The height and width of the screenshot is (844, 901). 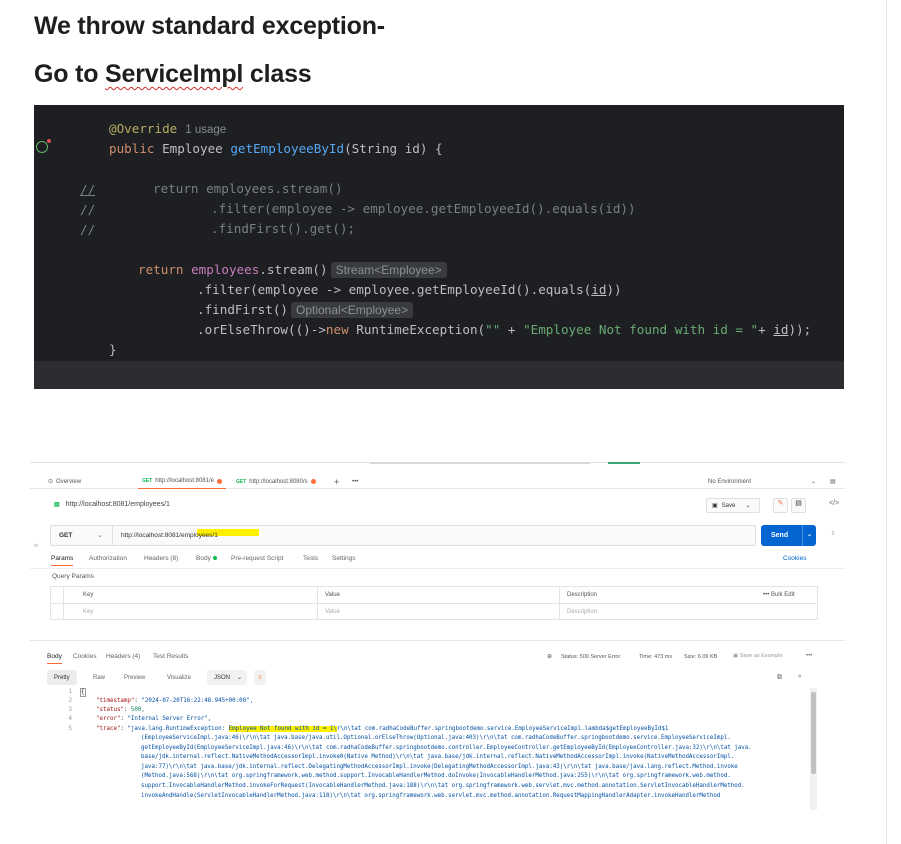 What do you see at coordinates (624, 463) in the screenshot?
I see `postman-scroll-indicator-accent` at bounding box center [624, 463].